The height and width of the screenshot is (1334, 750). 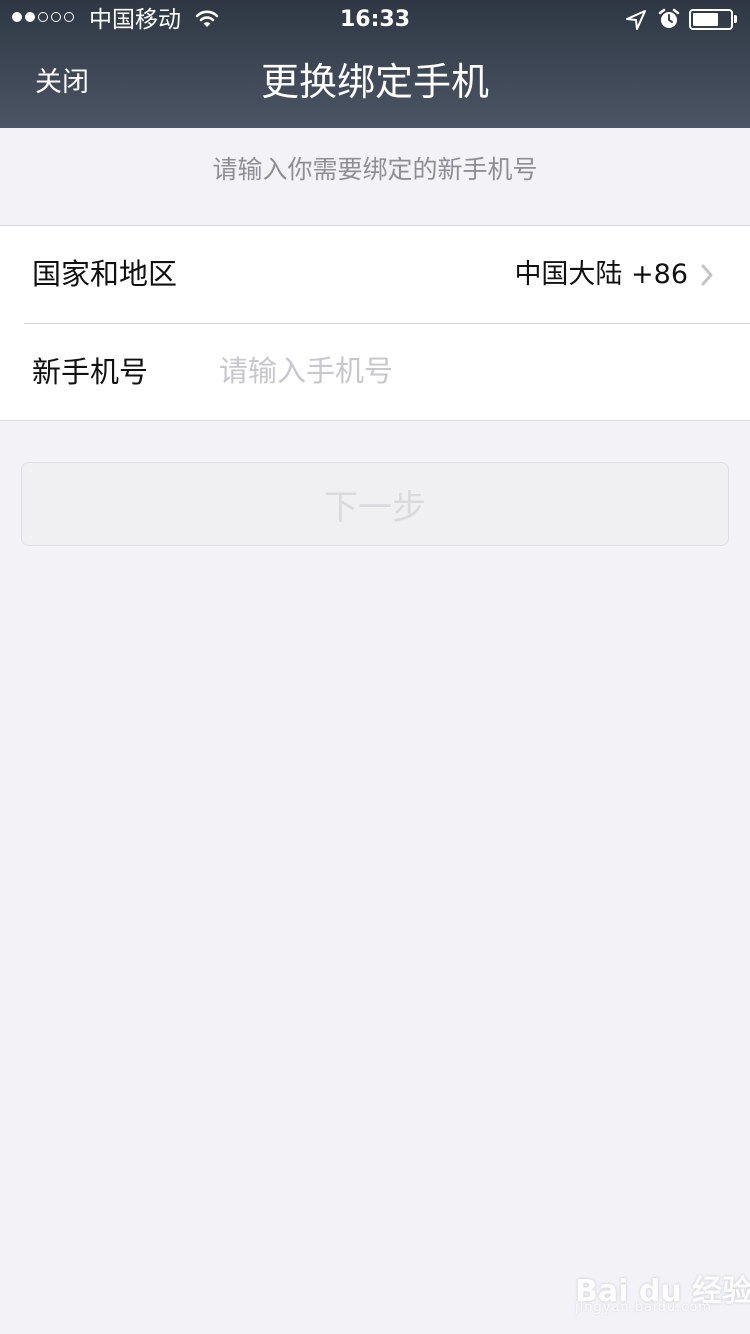 What do you see at coordinates (374, 82) in the screenshot?
I see `page-title: 更换绑定手机` at bounding box center [374, 82].